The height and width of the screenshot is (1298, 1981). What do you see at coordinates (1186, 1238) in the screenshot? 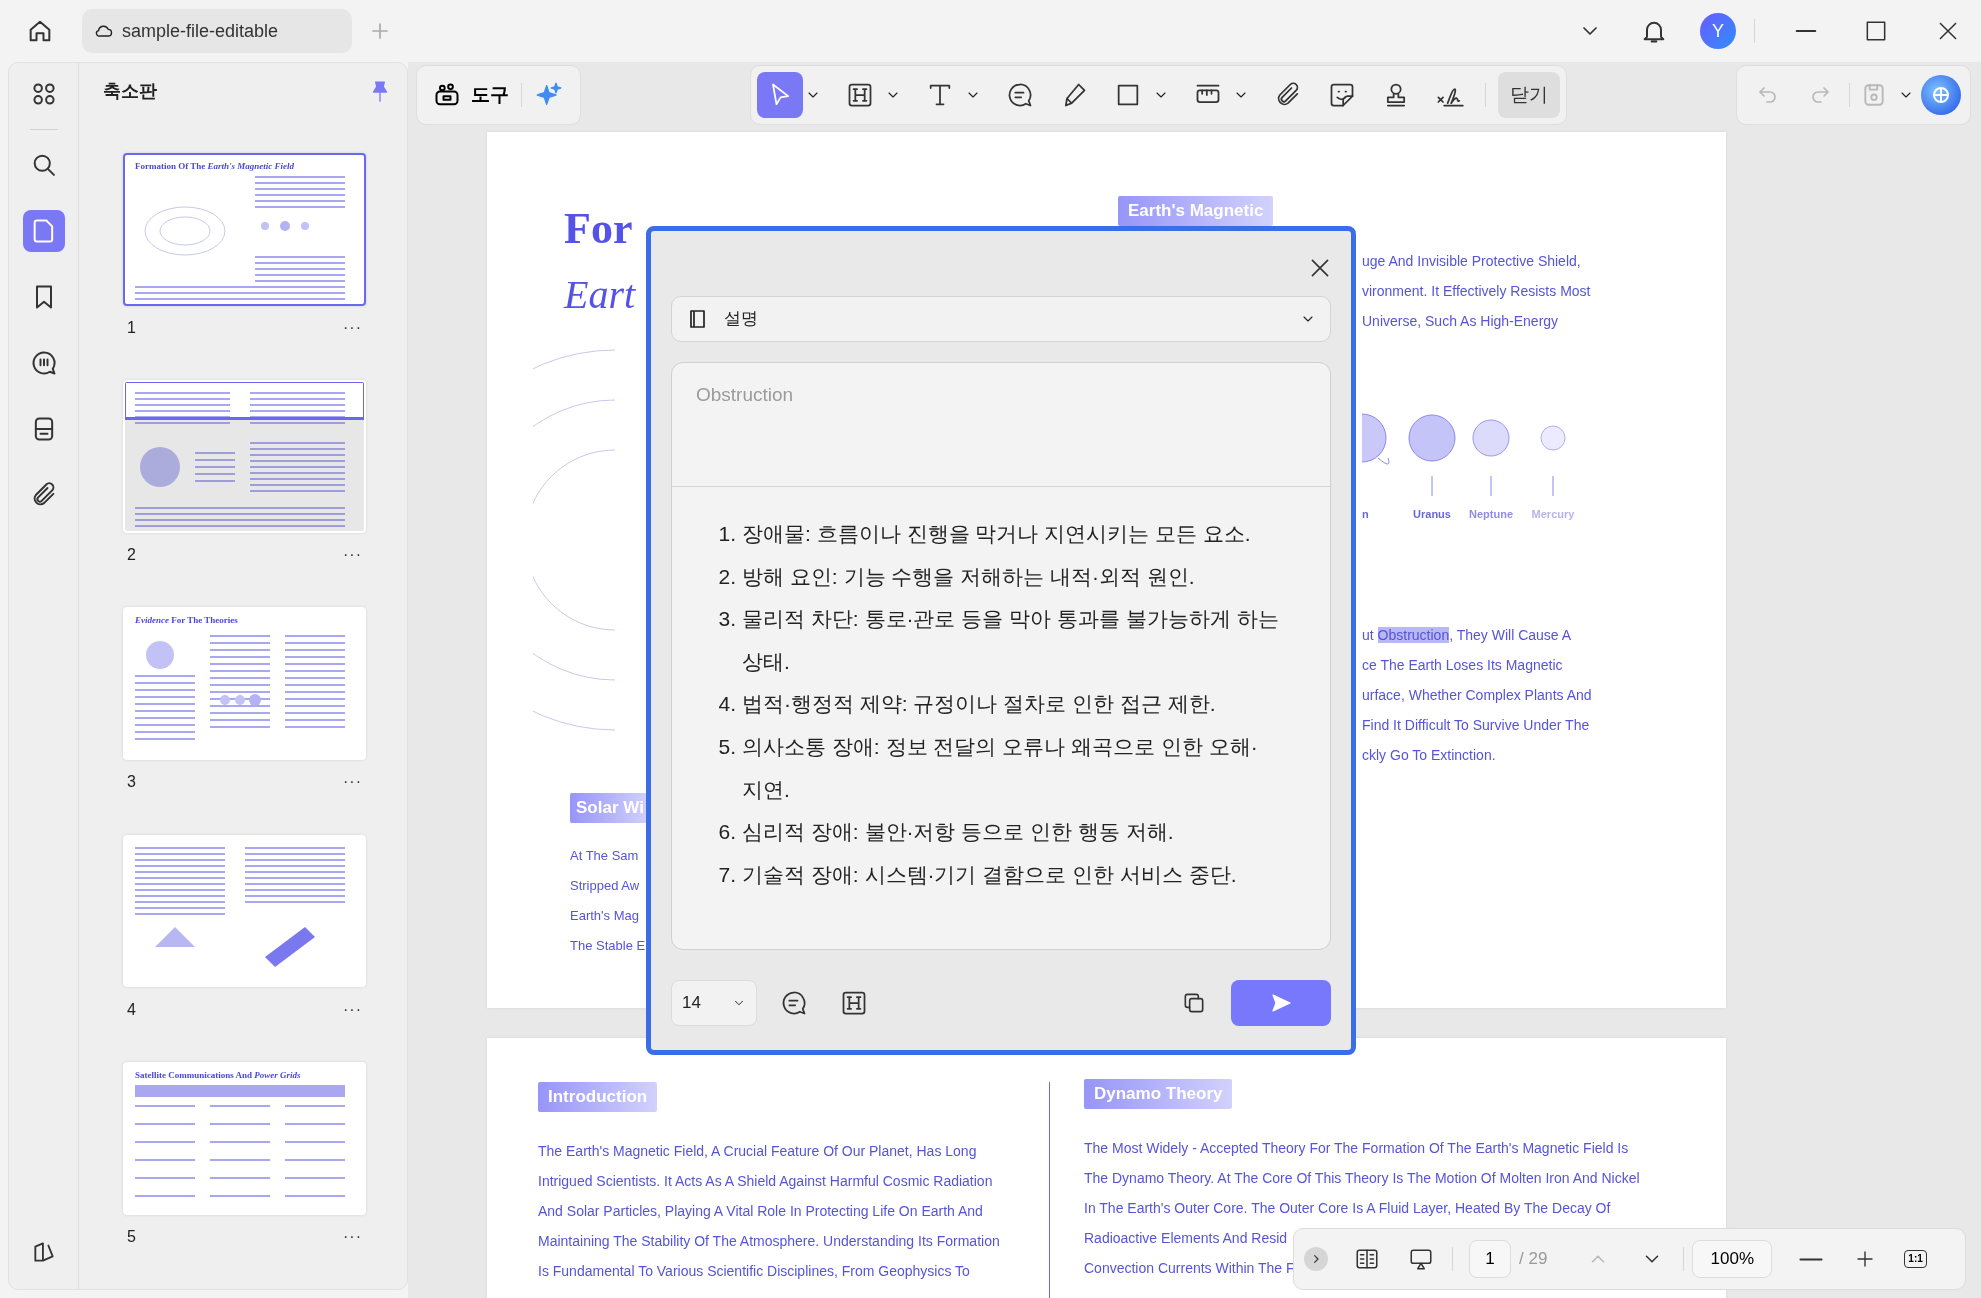
I see `body-text-line: Radioactive Elements And Resid` at bounding box center [1186, 1238].